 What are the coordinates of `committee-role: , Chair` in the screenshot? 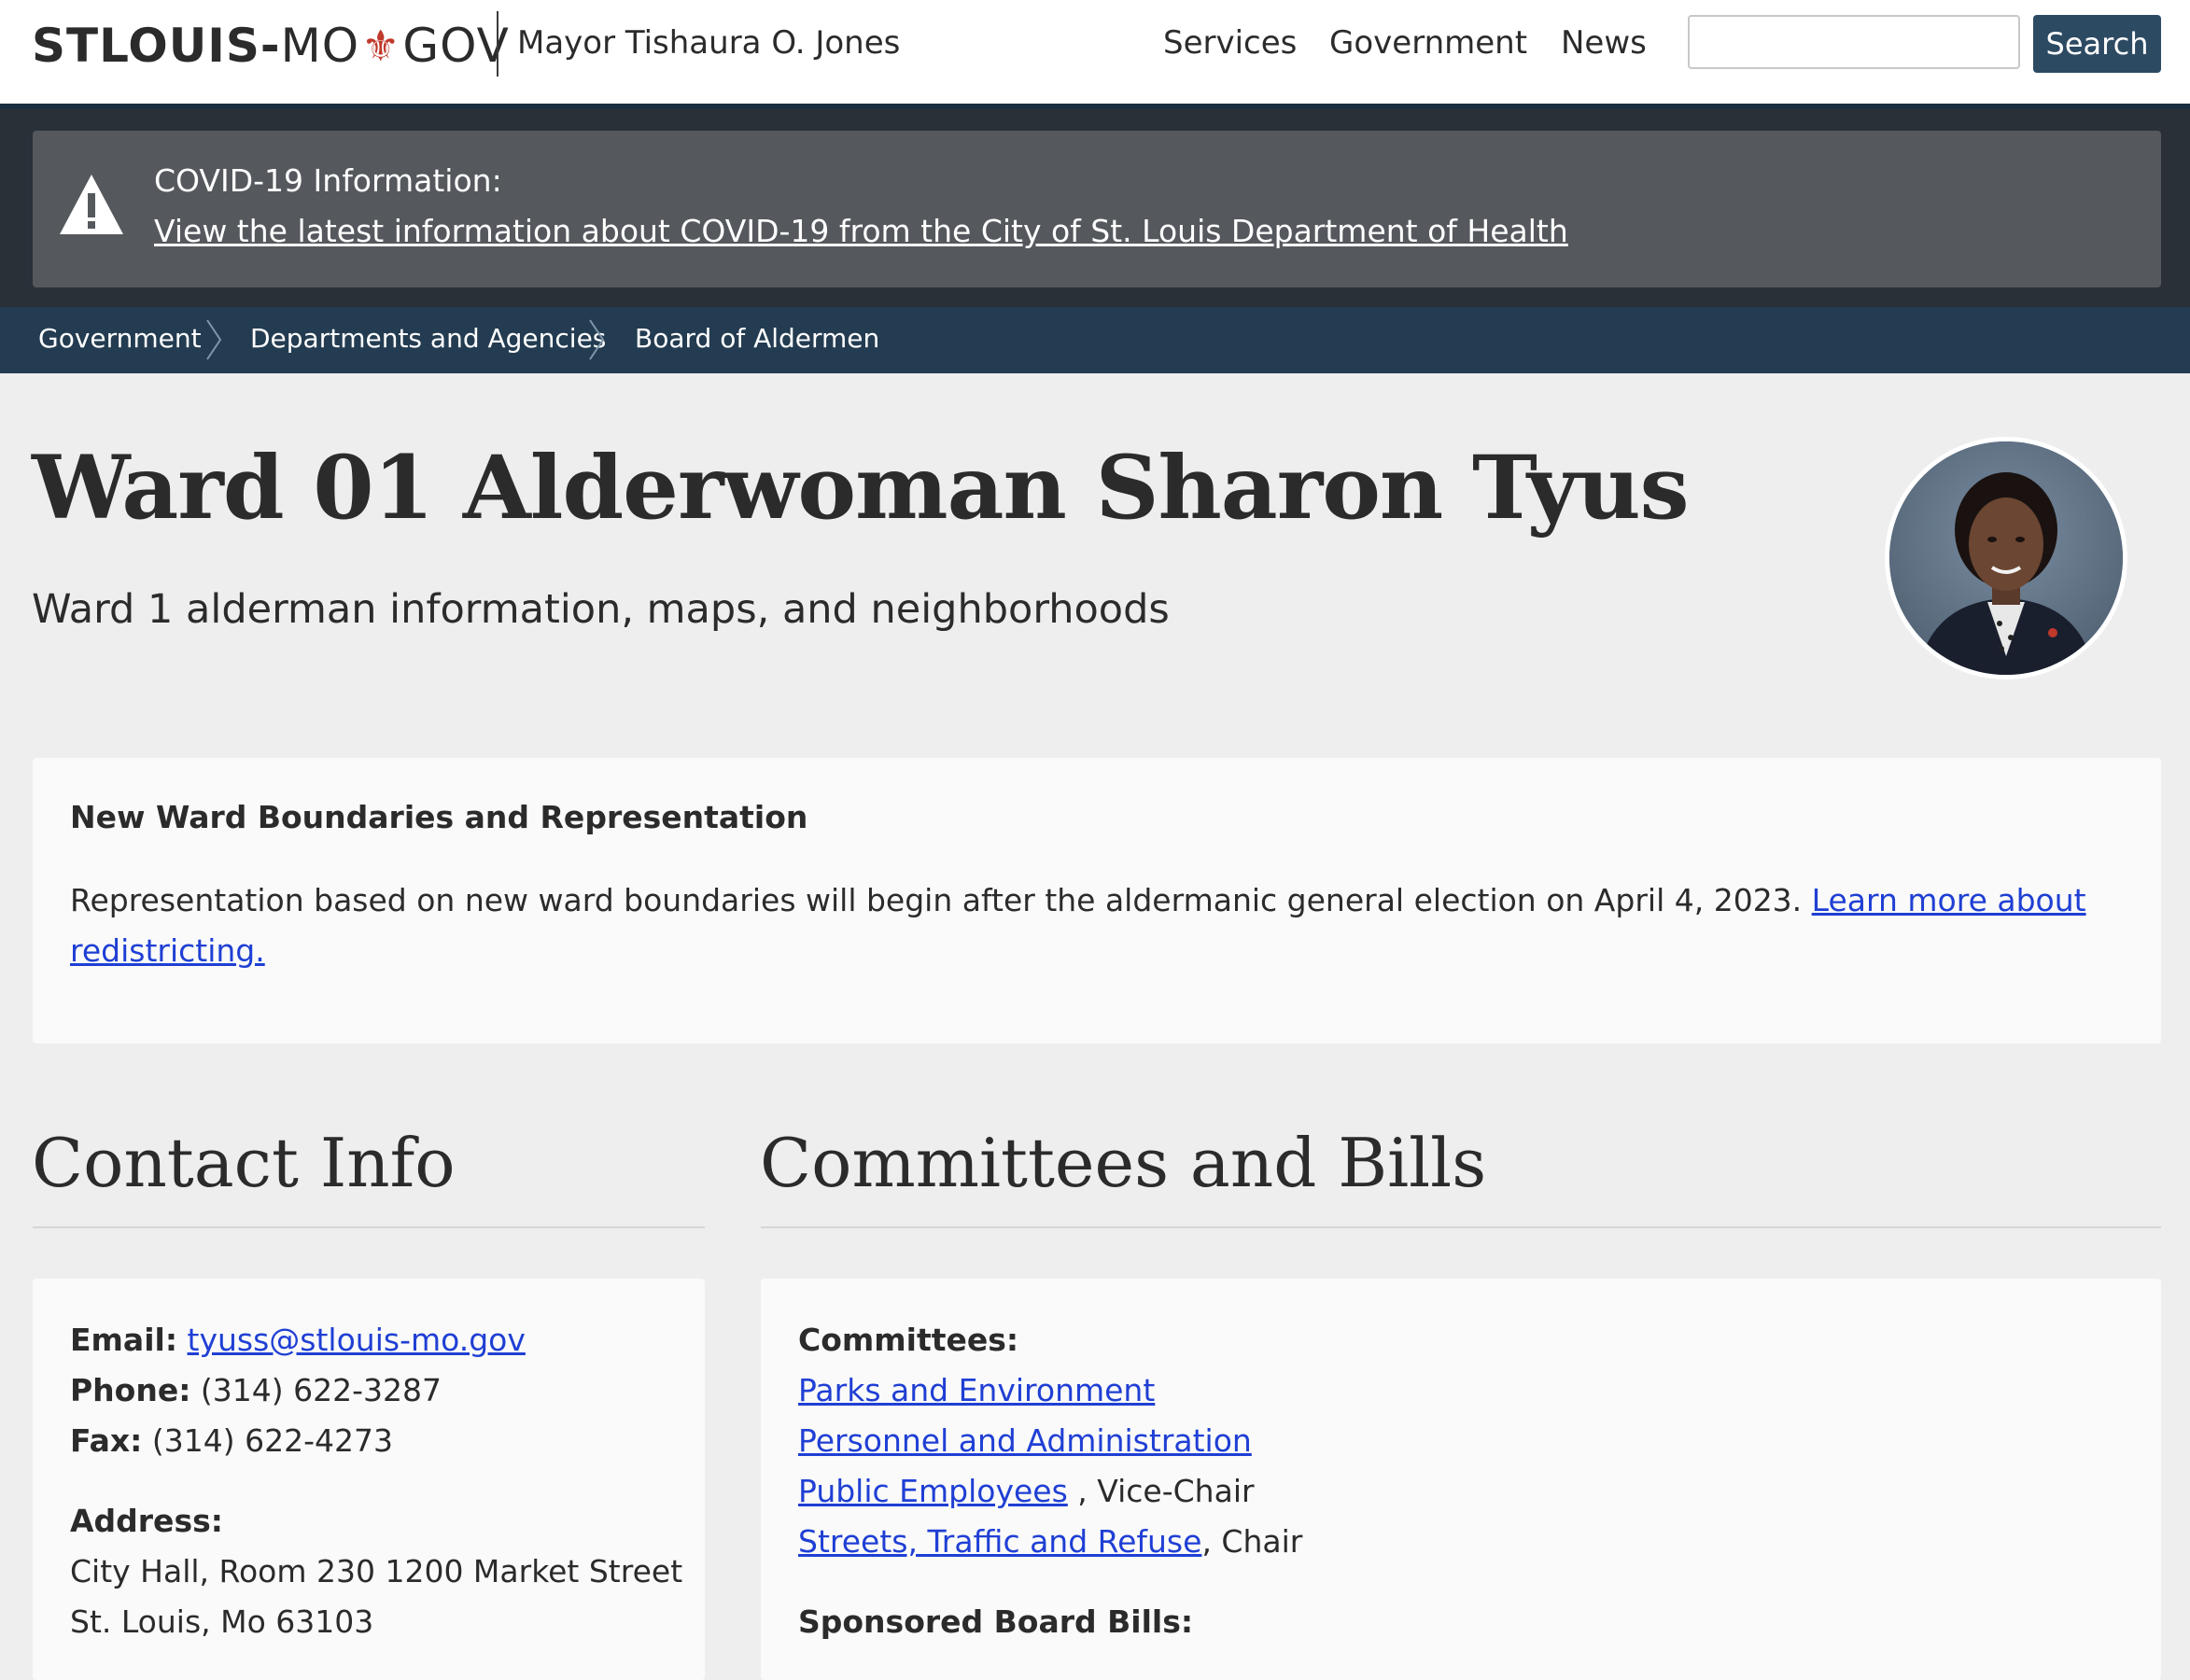 It's located at (1252, 1541).